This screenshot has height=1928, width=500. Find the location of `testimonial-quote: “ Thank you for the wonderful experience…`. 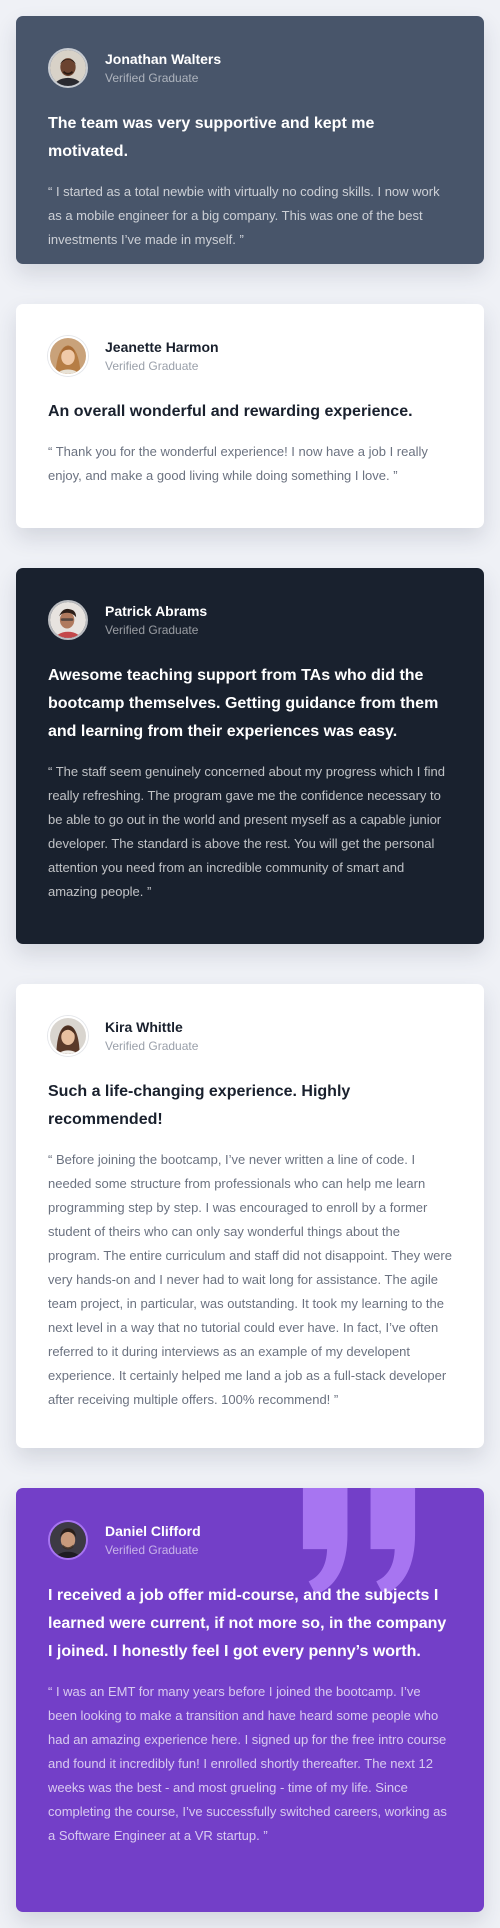

testimonial-quote: “ Thank you for the wonderful experience… is located at coordinates (238, 463).